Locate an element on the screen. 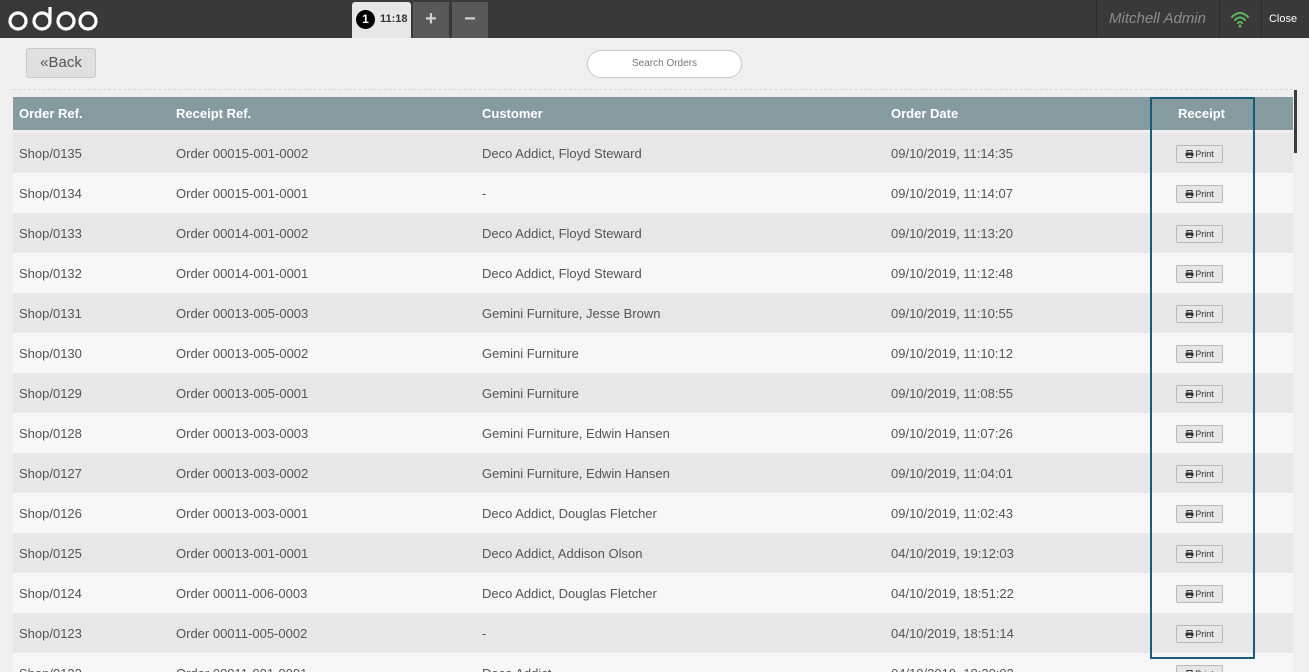  receipt-ref-cell: Order 00011-001-0001 is located at coordinates (241, 669).